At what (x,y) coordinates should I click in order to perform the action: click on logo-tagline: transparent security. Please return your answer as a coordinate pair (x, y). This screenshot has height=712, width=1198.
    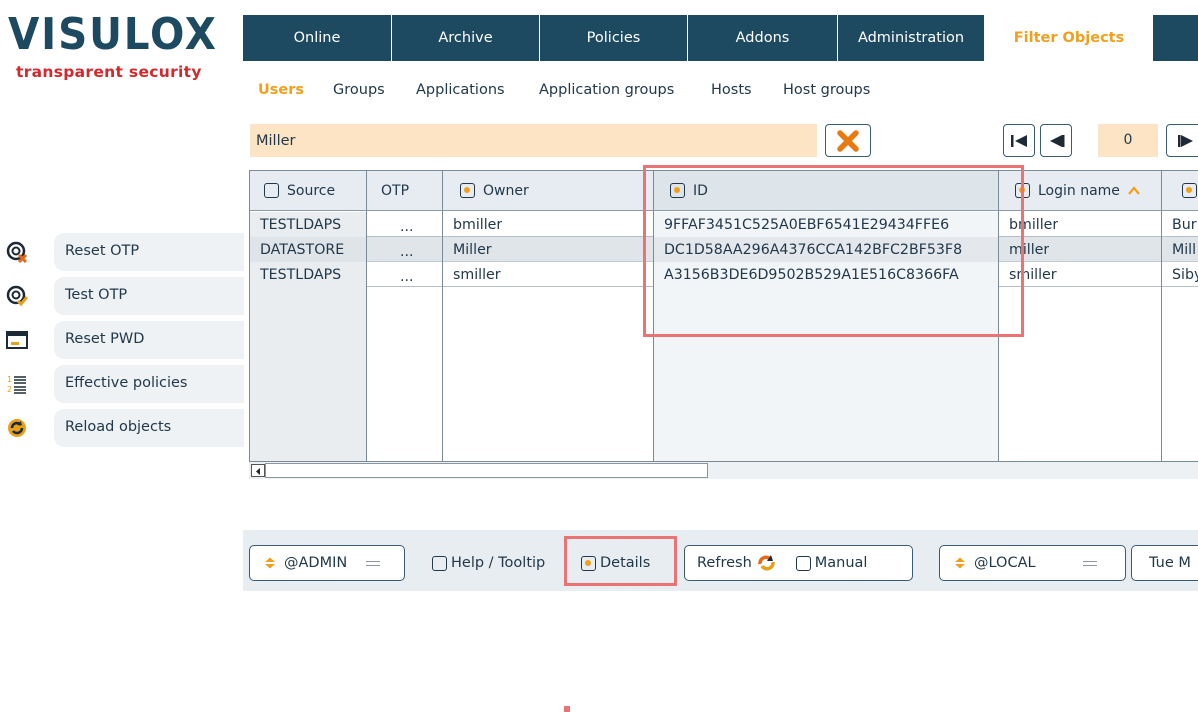
    Looking at the image, I should click on (109, 72).